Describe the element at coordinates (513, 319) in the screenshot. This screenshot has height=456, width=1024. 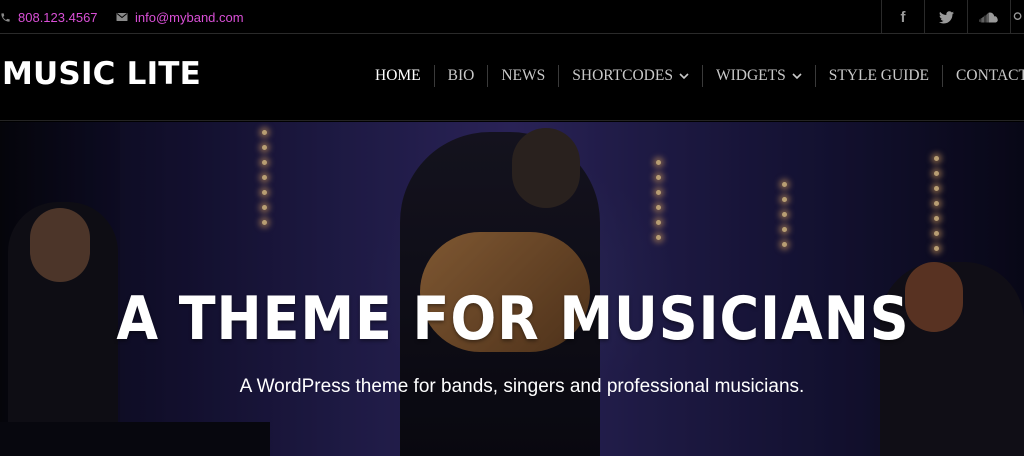
I see `hero-title: A THEME FOR MUSICIANS` at that location.